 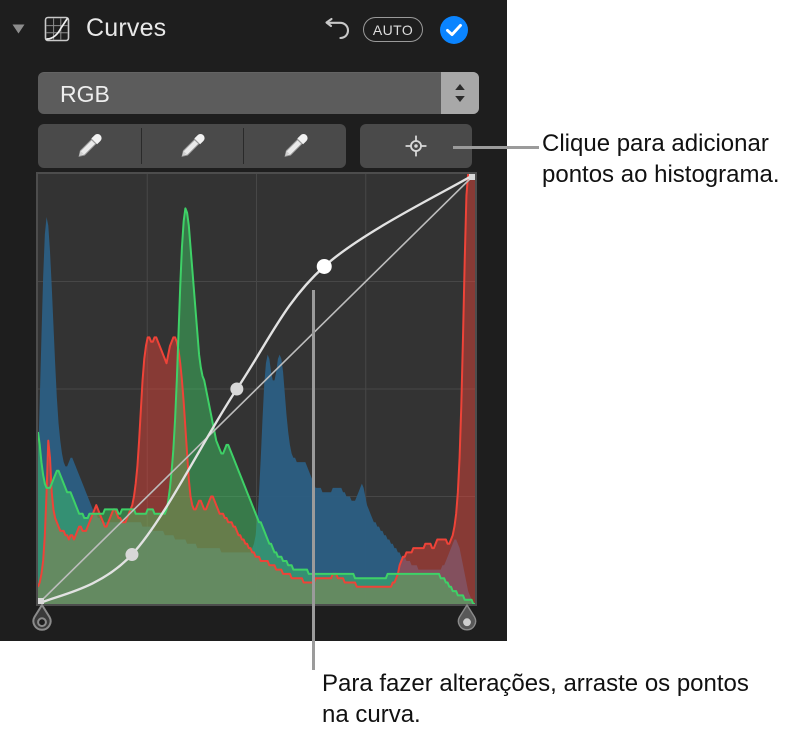 I want to click on checkmark-icon, so click(x=454, y=30).